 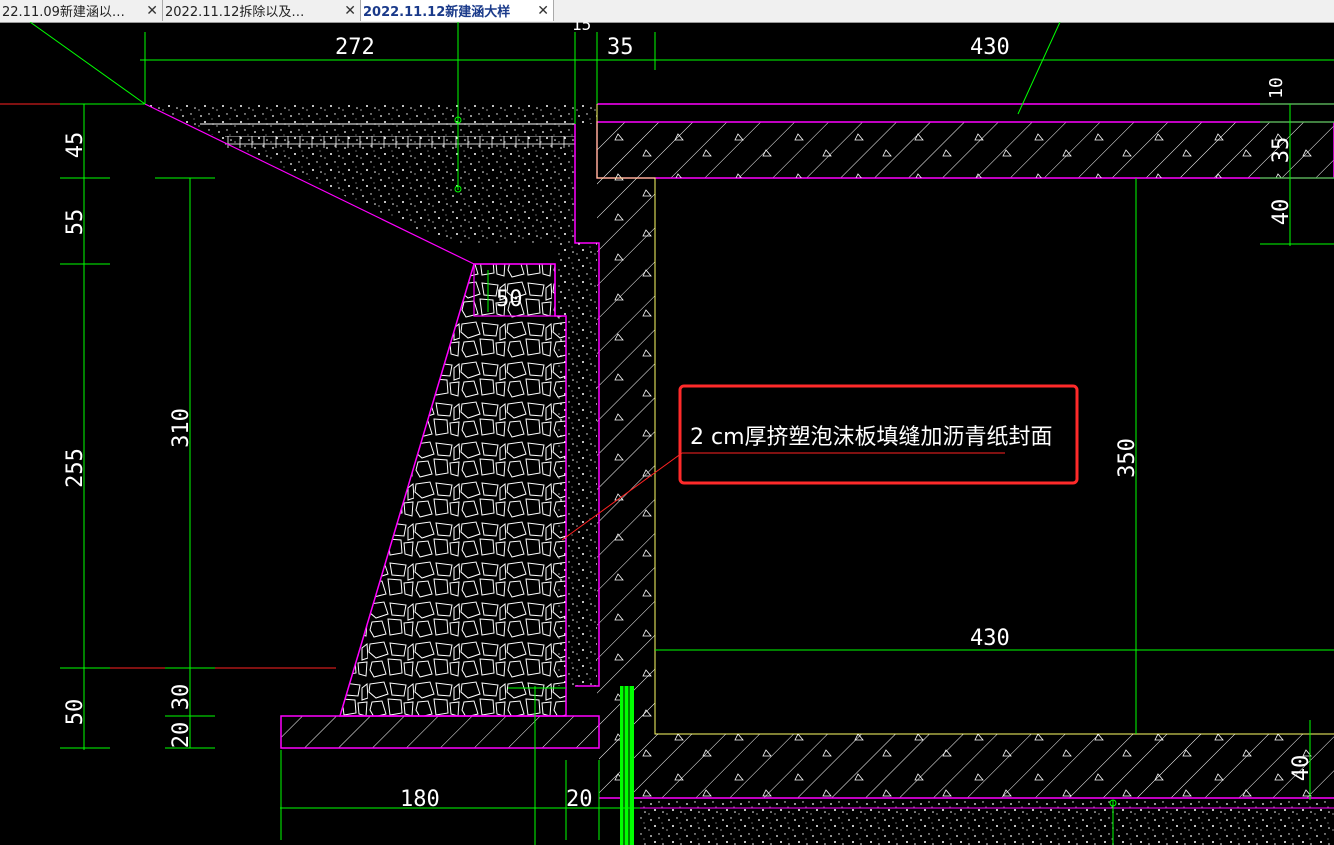 I want to click on dim-310: 310, so click(x=181, y=428).